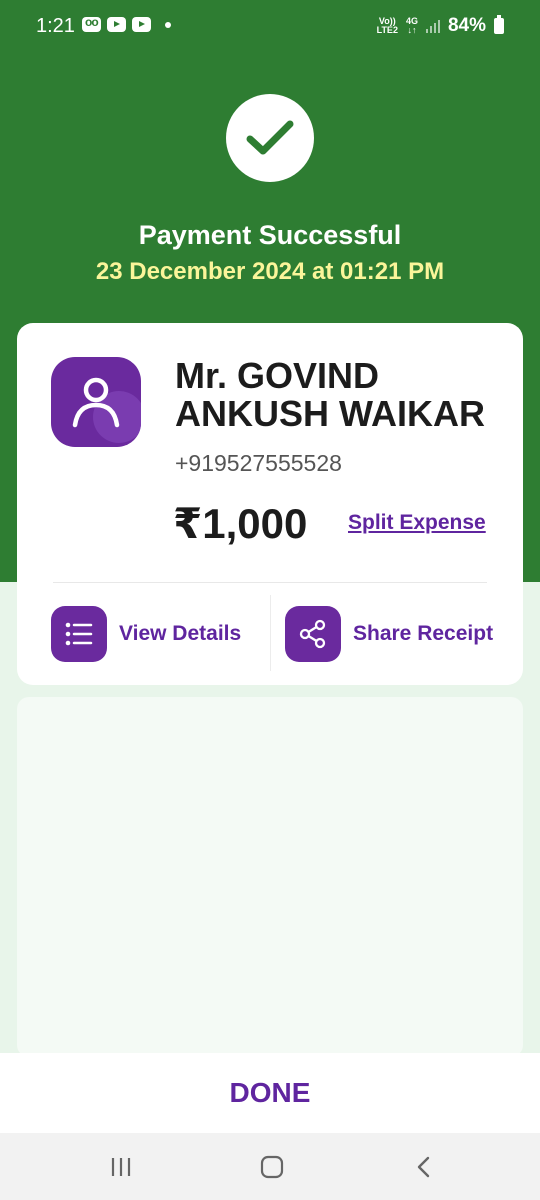 Image resolution: width=540 pixels, height=1200 pixels. Describe the element at coordinates (313, 634) in the screenshot. I see `share-icon` at that location.